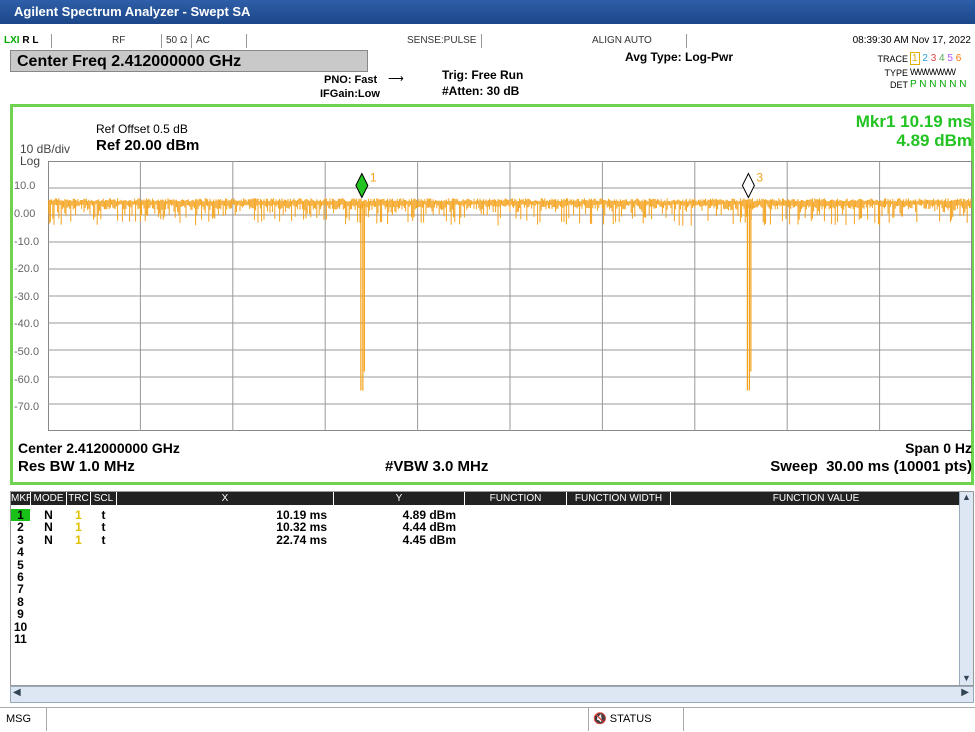  What do you see at coordinates (301, 527) in the screenshot?
I see `marker-cell-x: 10.32 ms` at bounding box center [301, 527].